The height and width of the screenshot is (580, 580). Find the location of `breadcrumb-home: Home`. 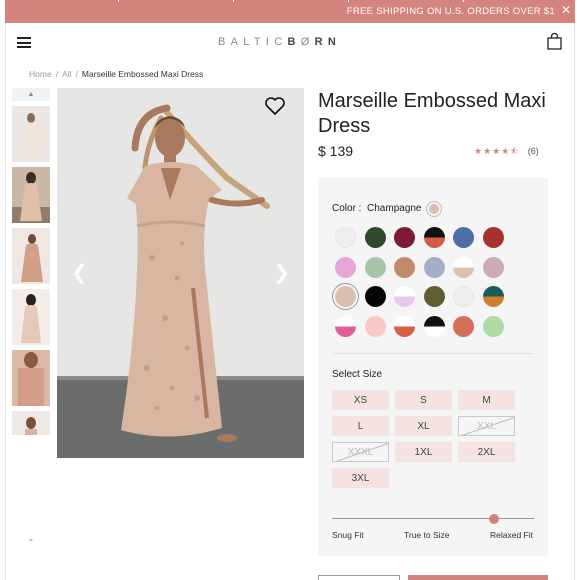

breadcrumb-home: Home is located at coordinates (40, 74).